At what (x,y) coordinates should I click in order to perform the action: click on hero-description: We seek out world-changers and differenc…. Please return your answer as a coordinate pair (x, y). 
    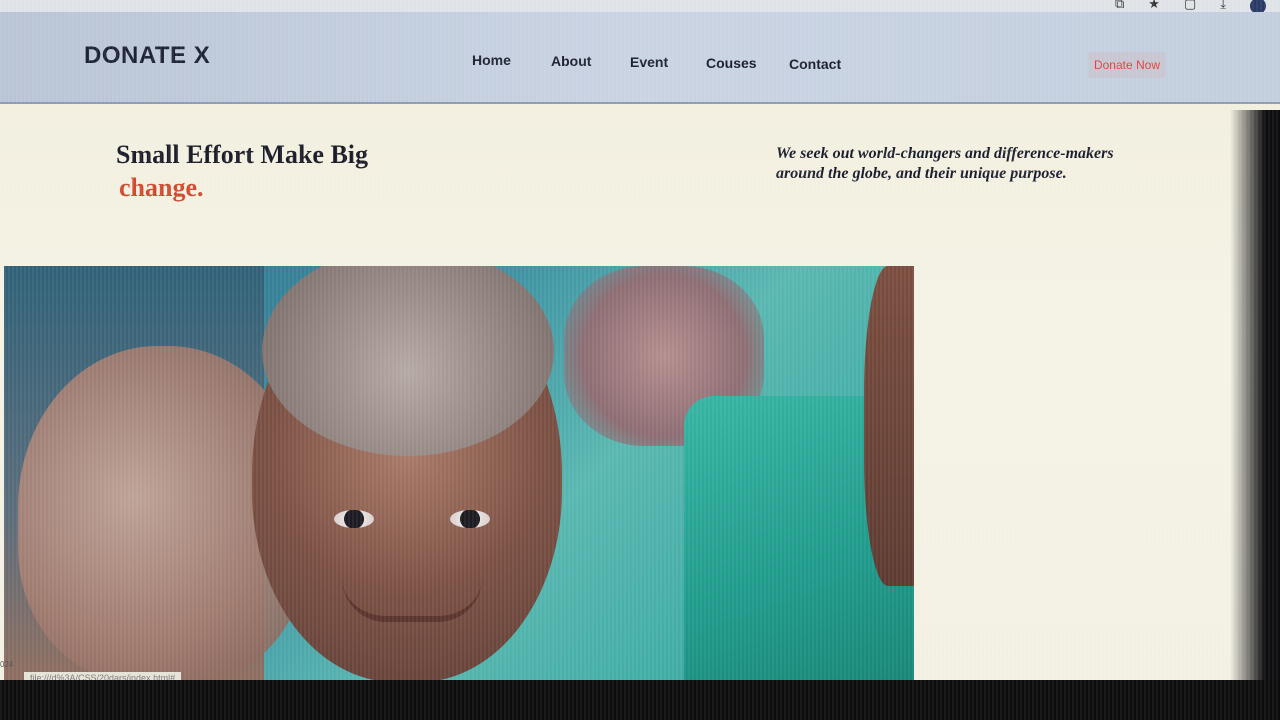
    Looking at the image, I should click on (945, 163).